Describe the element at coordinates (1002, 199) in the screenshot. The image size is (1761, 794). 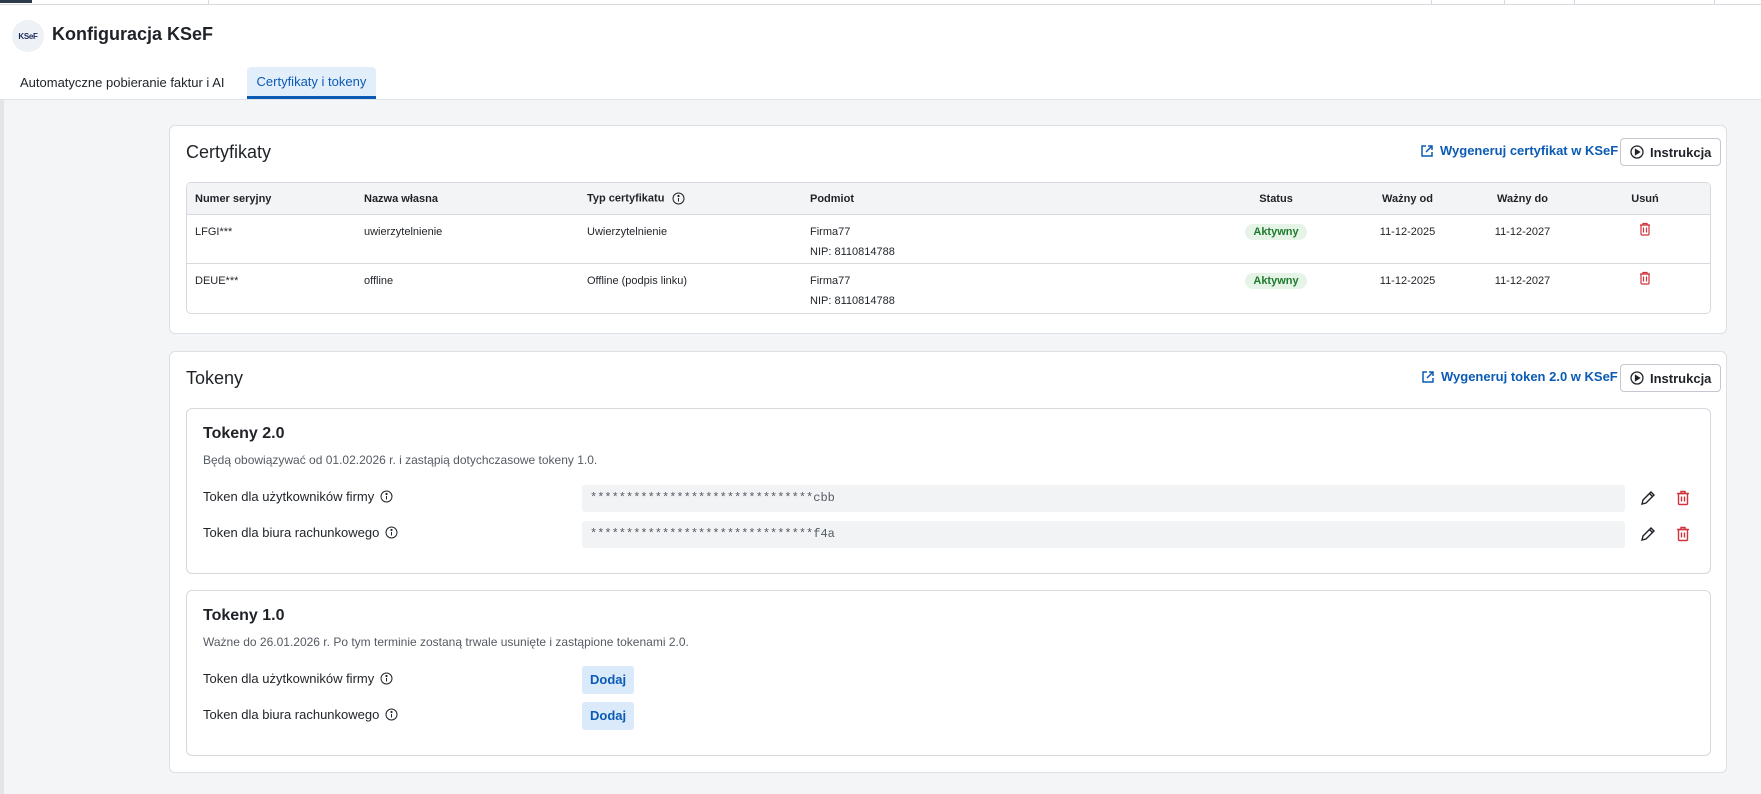
I see `column-header-entity: Podmiot` at that location.